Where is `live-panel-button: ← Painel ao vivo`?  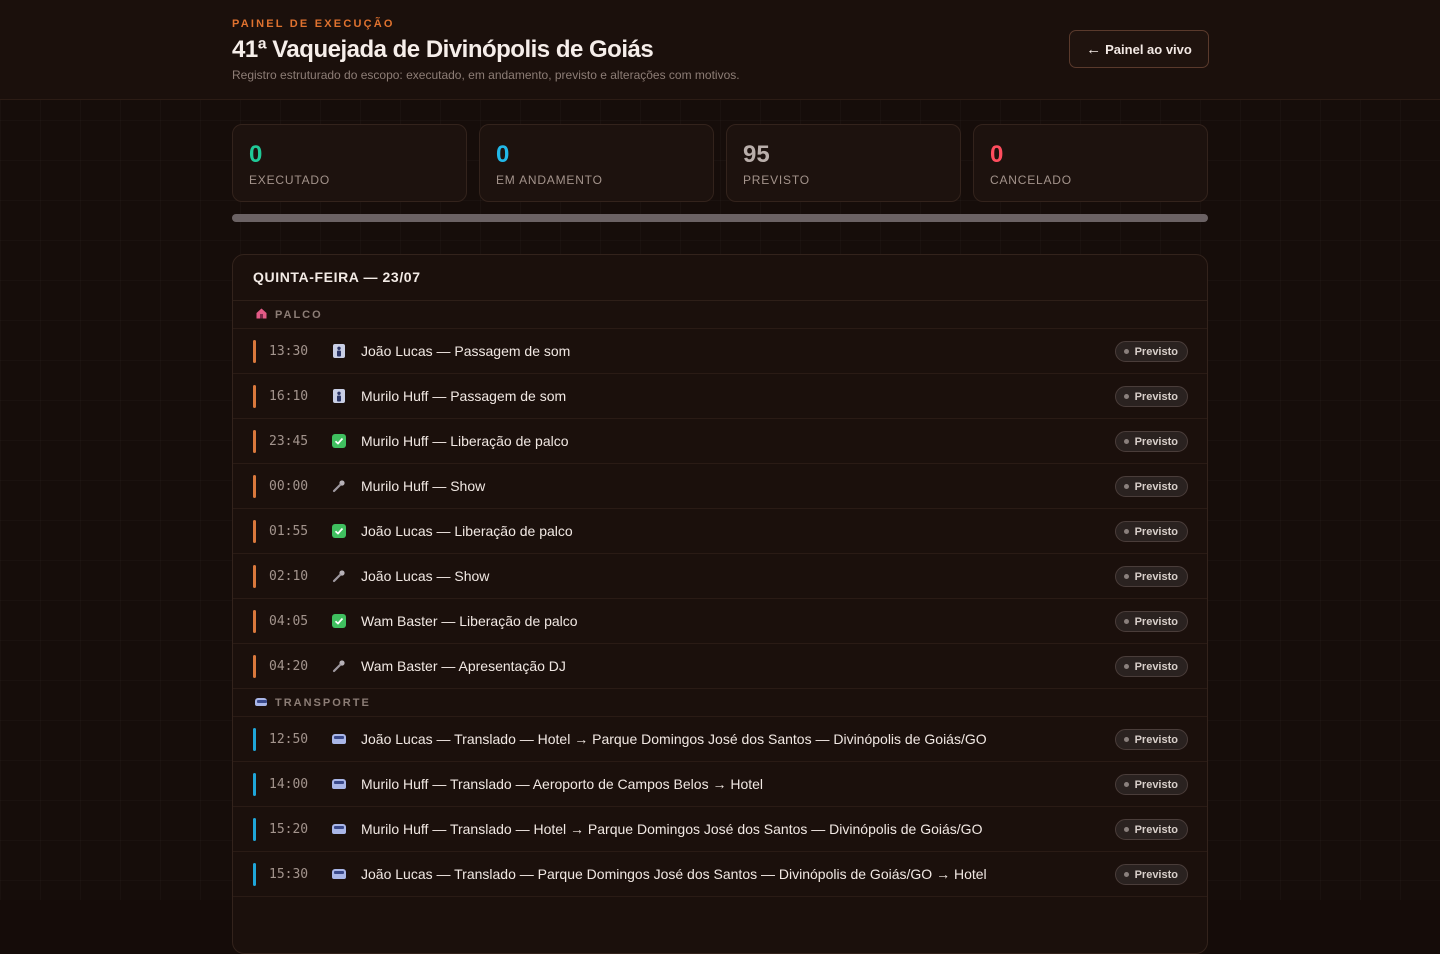
live-panel-button: ← Painel ao vivo is located at coordinates (1139, 49).